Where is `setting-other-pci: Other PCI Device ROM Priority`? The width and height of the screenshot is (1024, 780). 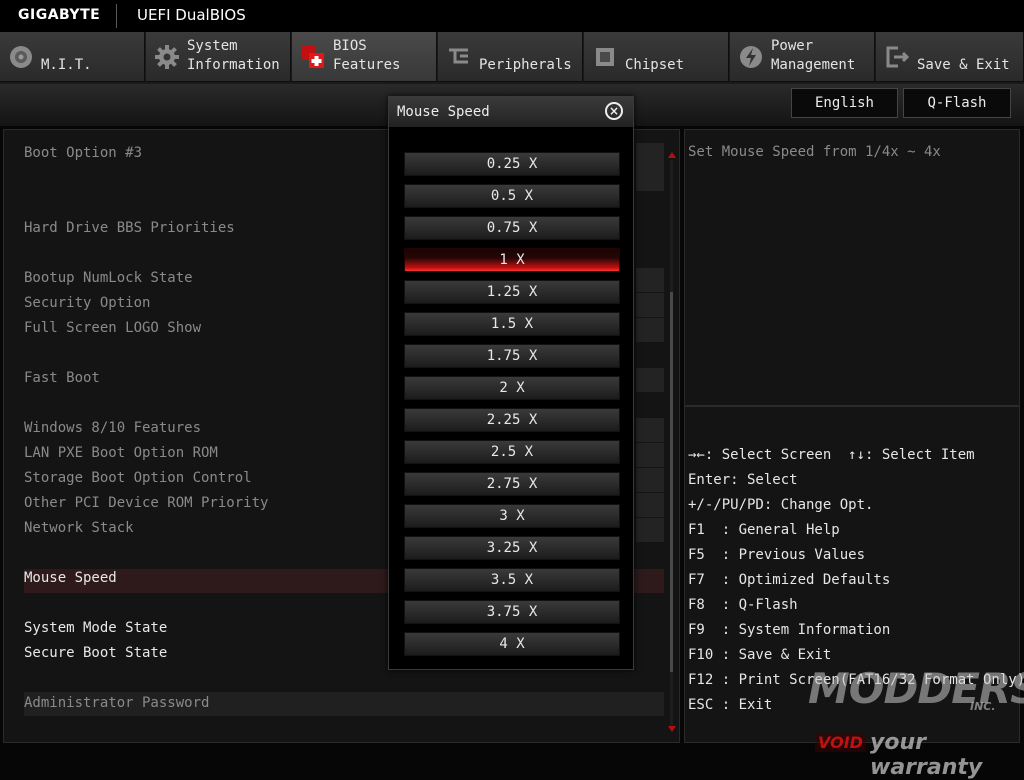
setting-other-pci: Other PCI Device ROM Priority is located at coordinates (146, 503).